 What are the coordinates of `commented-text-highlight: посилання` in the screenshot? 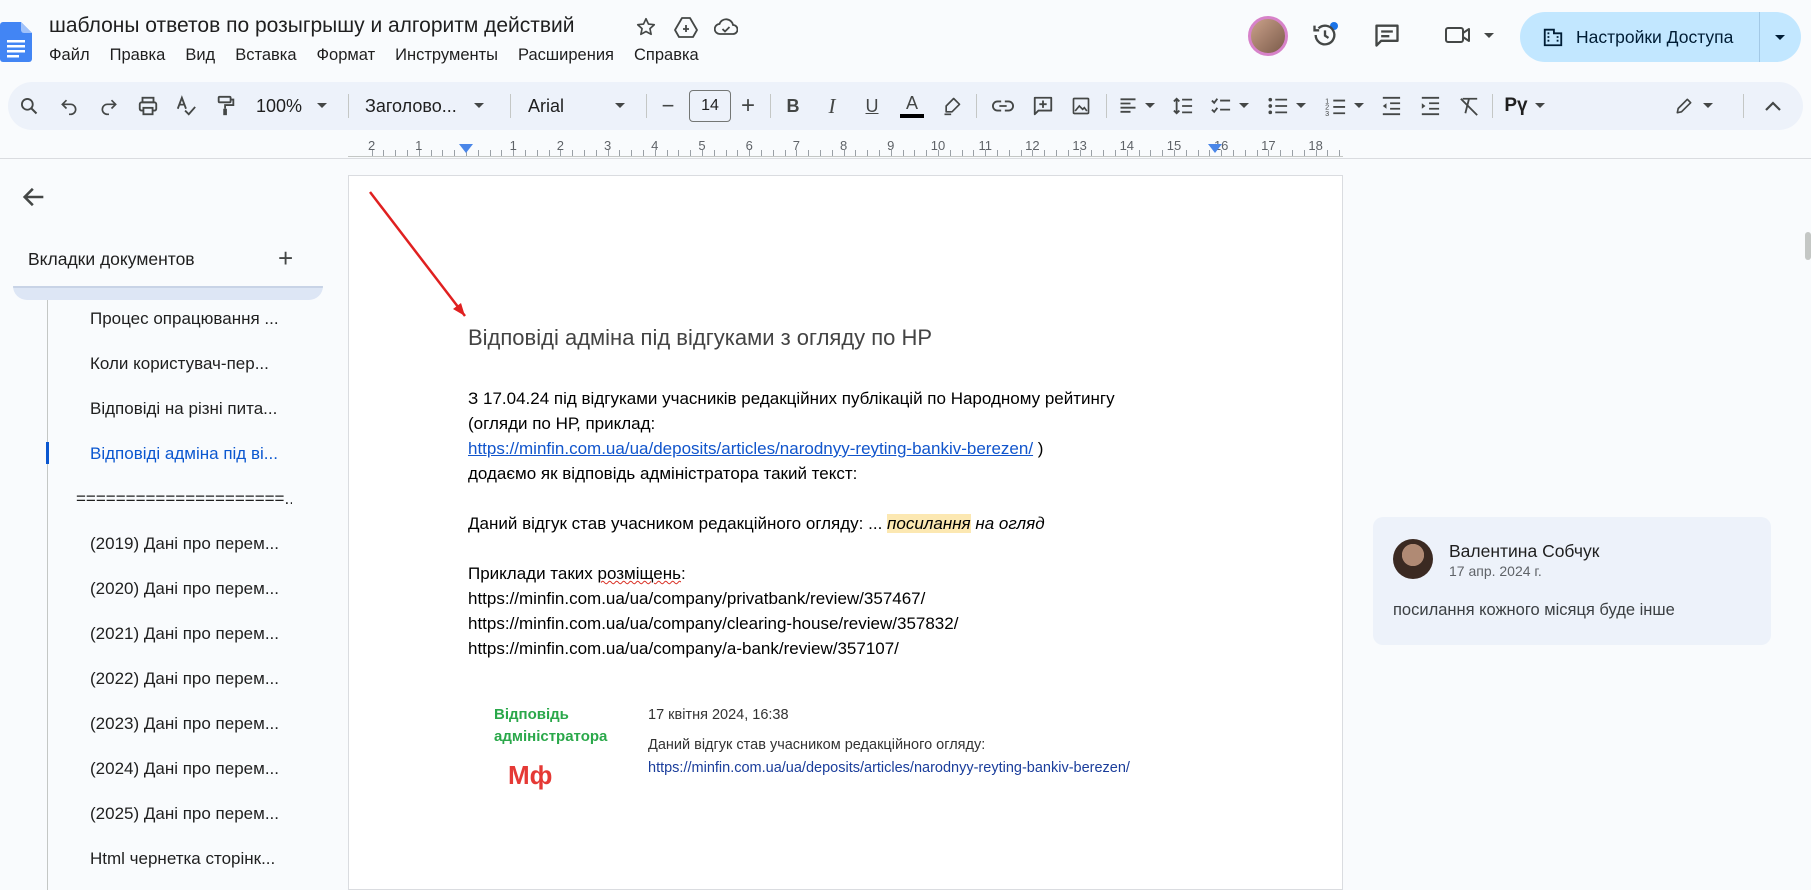 It's located at (929, 523).